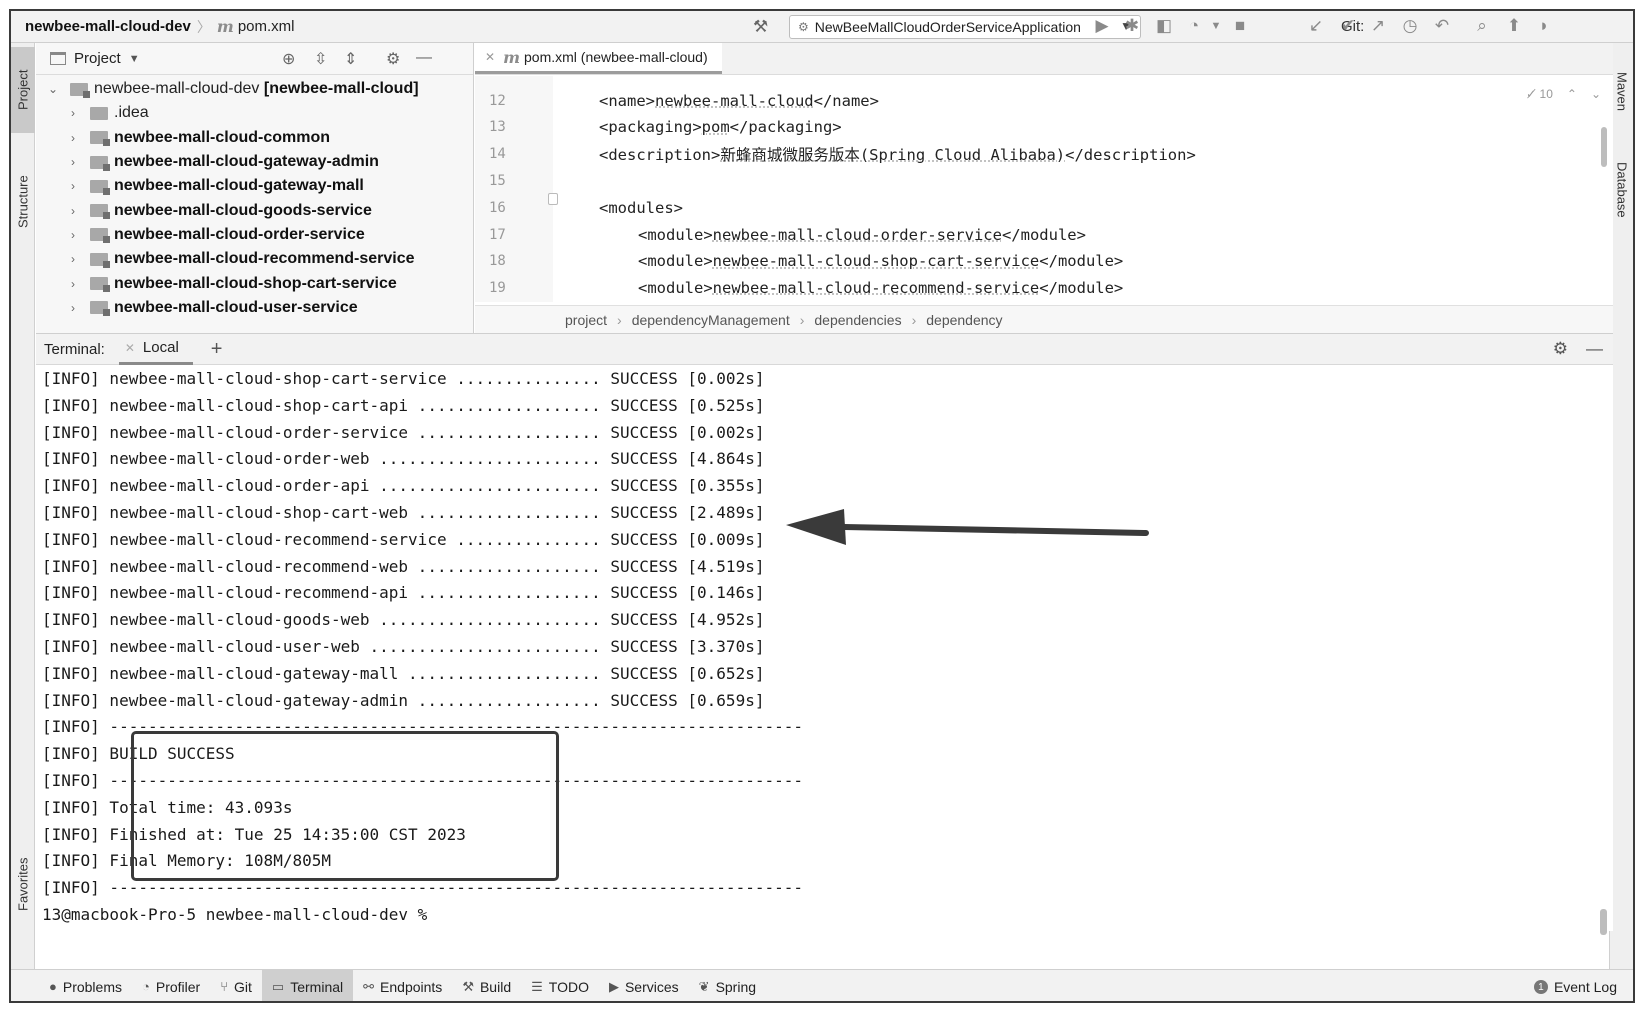 This screenshot has width=1644, height=1012. What do you see at coordinates (1442, 26) in the screenshot?
I see `rollback-icon: ↶` at bounding box center [1442, 26].